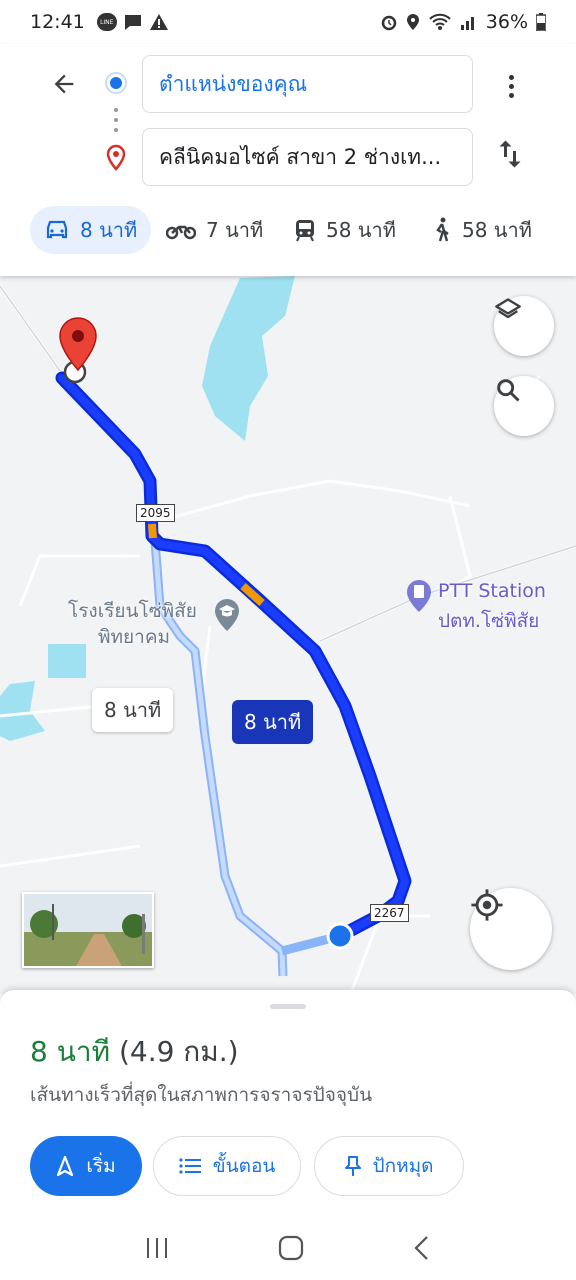 The image size is (576, 1280). I want to click on back-button, so click(64, 84).